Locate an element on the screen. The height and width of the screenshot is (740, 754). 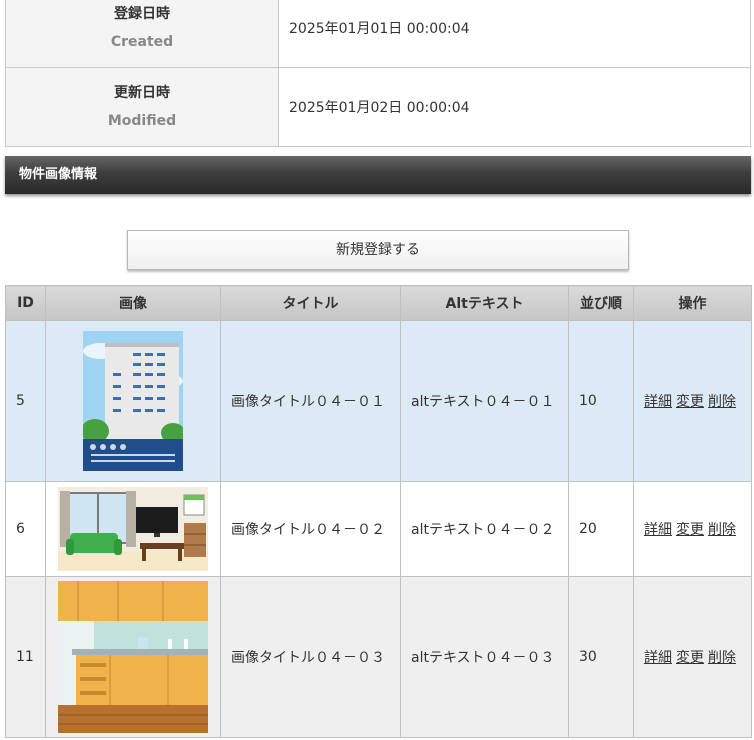
new-register-button: 新規登録する is located at coordinates (378, 250).